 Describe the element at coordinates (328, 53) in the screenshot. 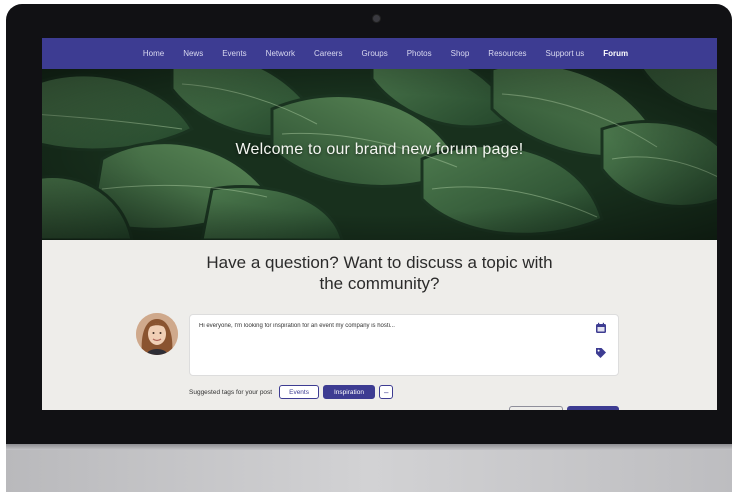

I see `nav-item-careers: Careers` at that location.